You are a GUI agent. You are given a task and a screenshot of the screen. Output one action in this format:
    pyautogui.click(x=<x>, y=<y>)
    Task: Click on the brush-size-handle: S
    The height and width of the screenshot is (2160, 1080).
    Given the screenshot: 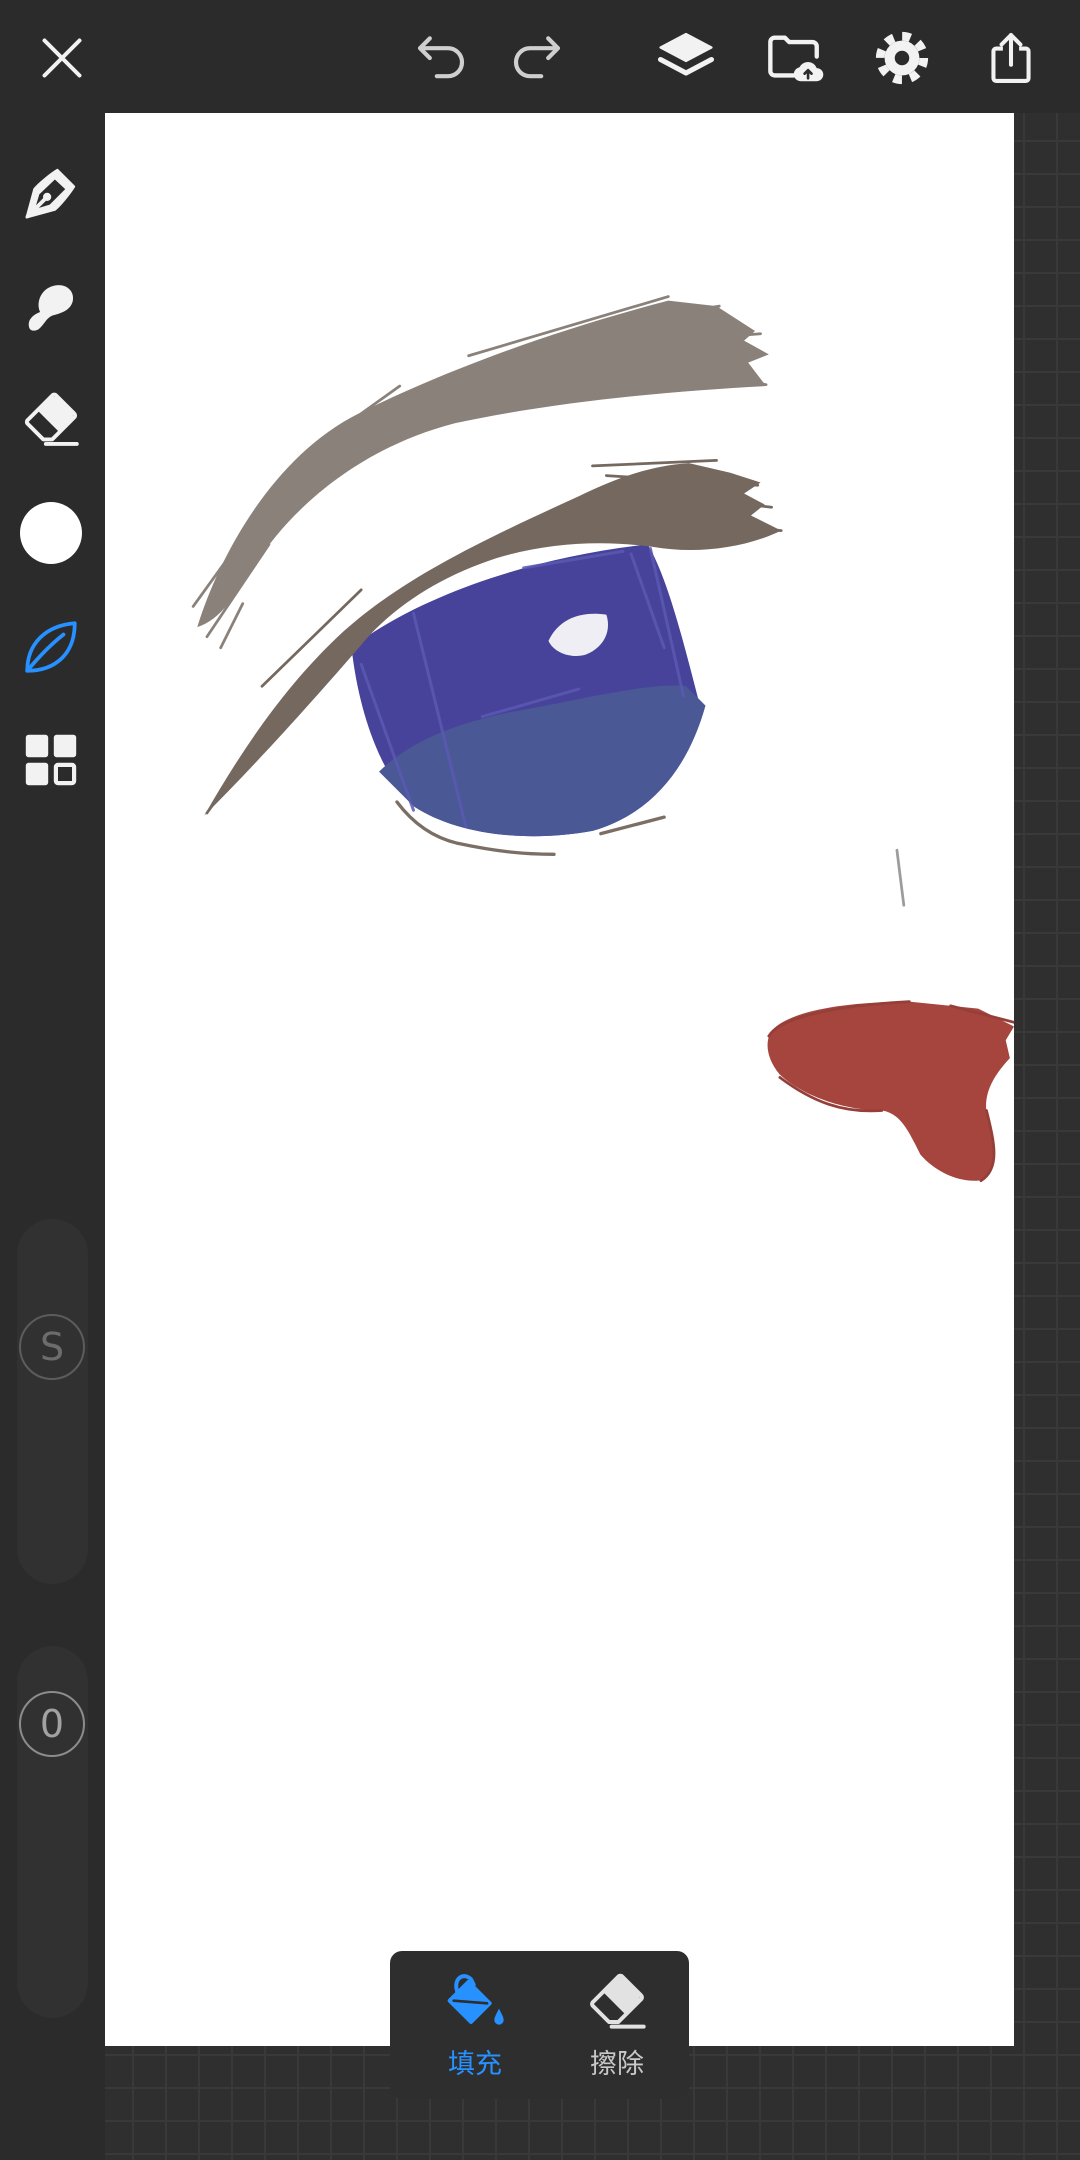 What is the action you would take?
    pyautogui.click(x=52, y=1347)
    